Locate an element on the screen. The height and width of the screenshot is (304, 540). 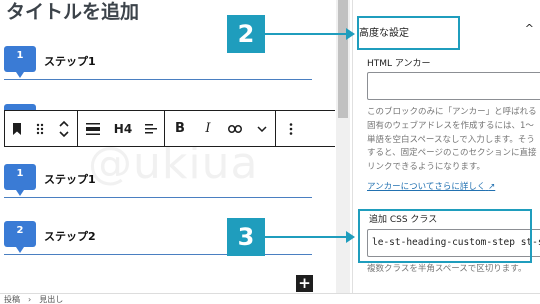
html-anchor-label: HTML アンカー is located at coordinates (399, 64).